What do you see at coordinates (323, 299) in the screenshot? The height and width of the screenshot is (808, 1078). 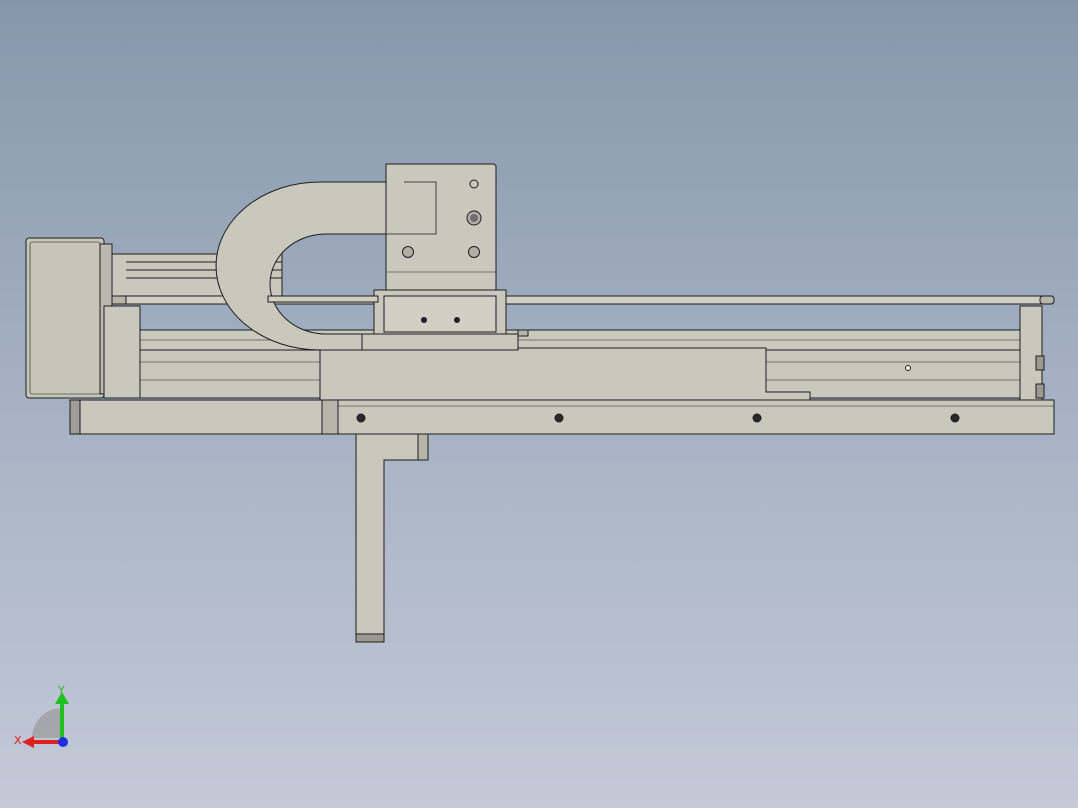 I see `top-rail-front` at bounding box center [323, 299].